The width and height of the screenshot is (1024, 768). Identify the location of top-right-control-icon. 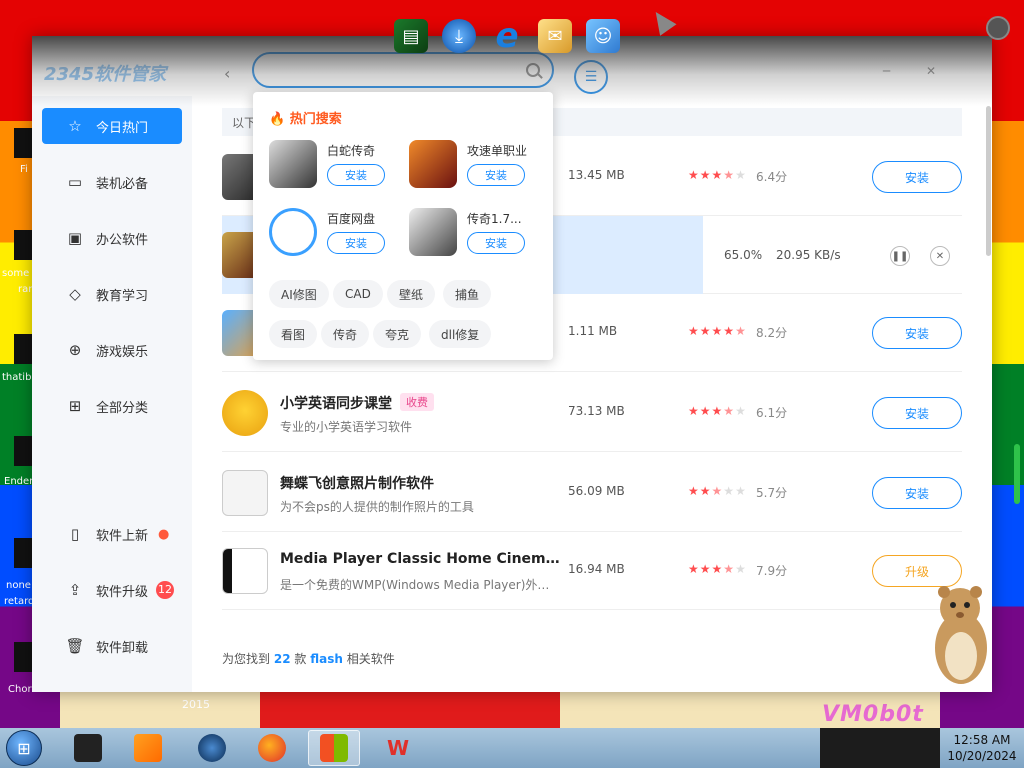
(998, 28).